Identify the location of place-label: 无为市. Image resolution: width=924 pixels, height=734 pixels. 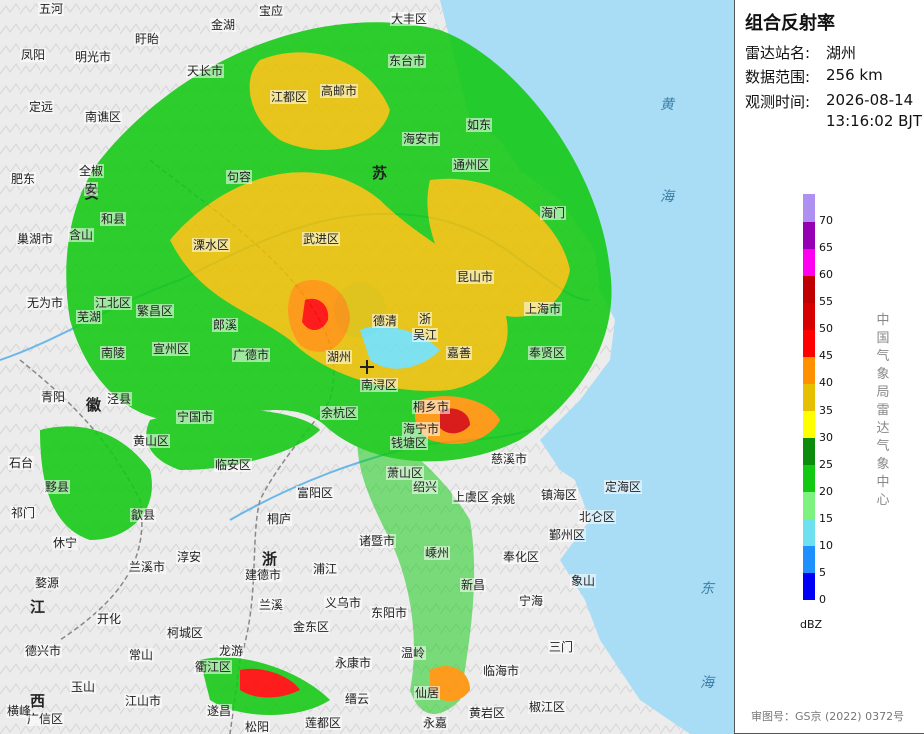
(45, 303).